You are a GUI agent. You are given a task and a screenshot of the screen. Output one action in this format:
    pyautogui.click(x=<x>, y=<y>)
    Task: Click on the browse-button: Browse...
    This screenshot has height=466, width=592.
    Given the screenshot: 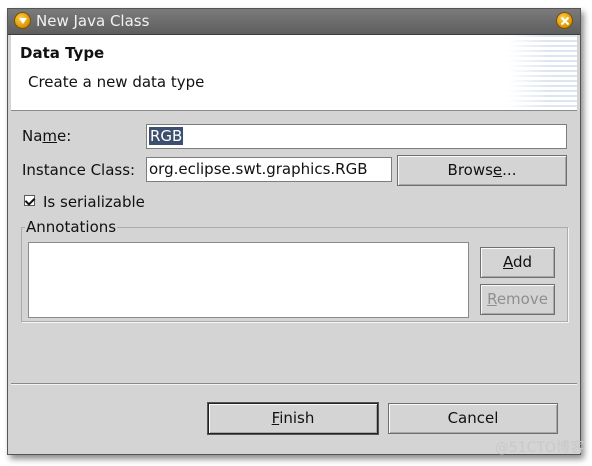 What is the action you would take?
    pyautogui.click(x=482, y=170)
    